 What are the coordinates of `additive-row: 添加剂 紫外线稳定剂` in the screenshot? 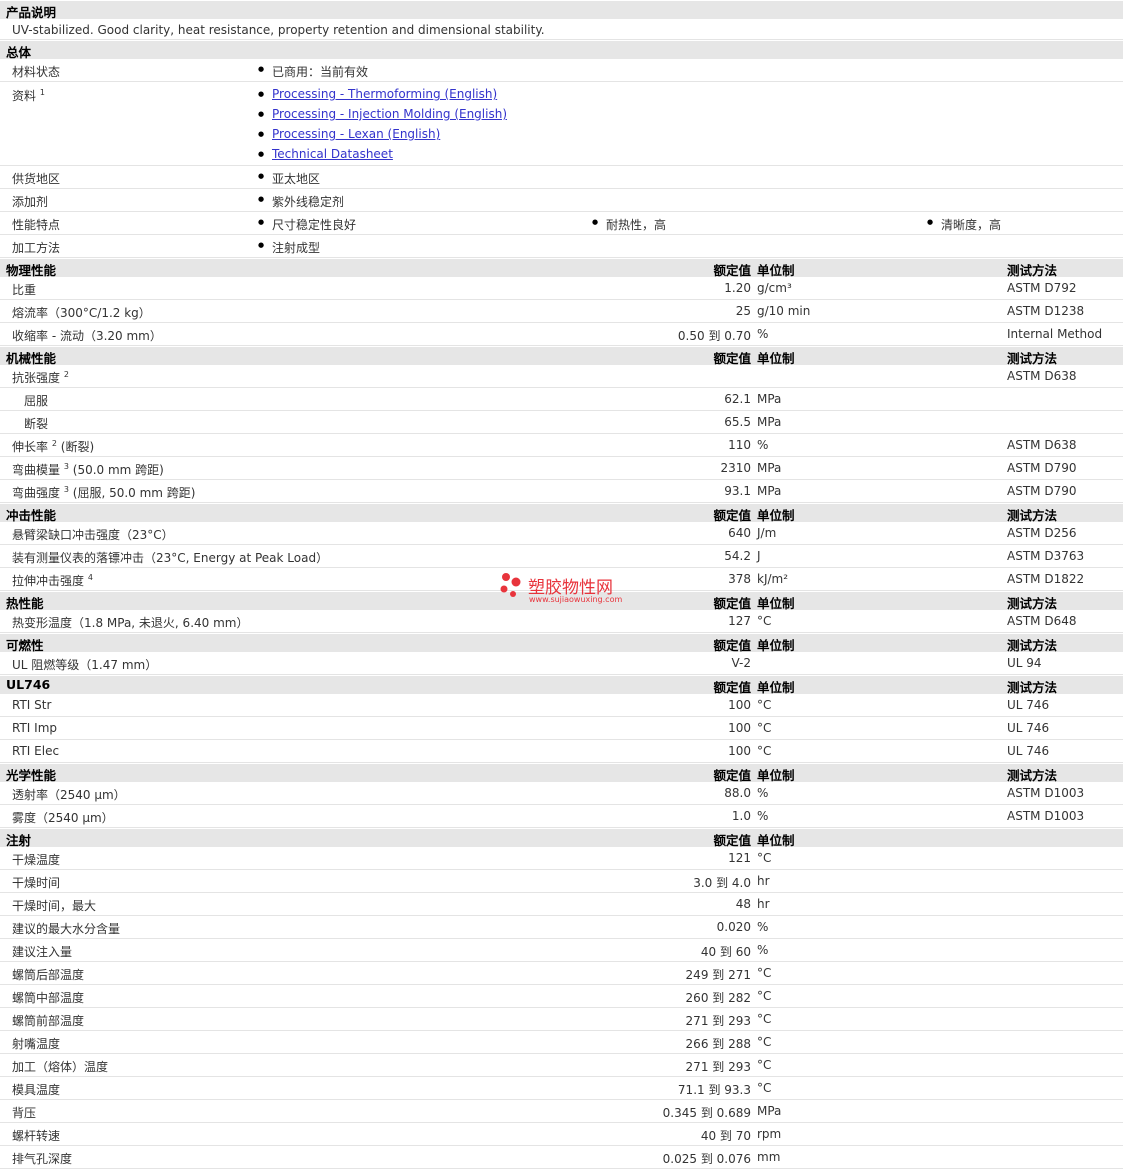 It's located at (561, 200).